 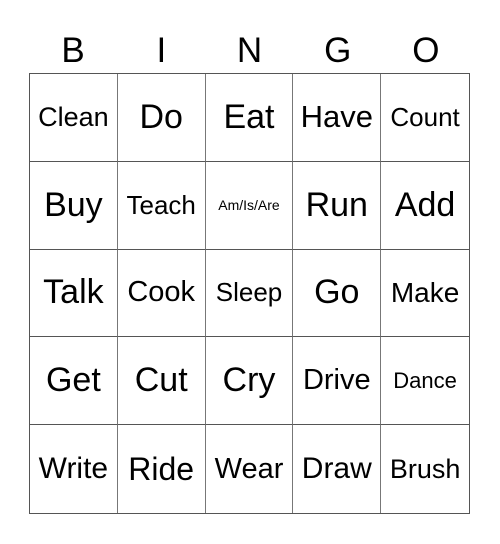 I want to click on bingo-cell: Brush, so click(x=425, y=469).